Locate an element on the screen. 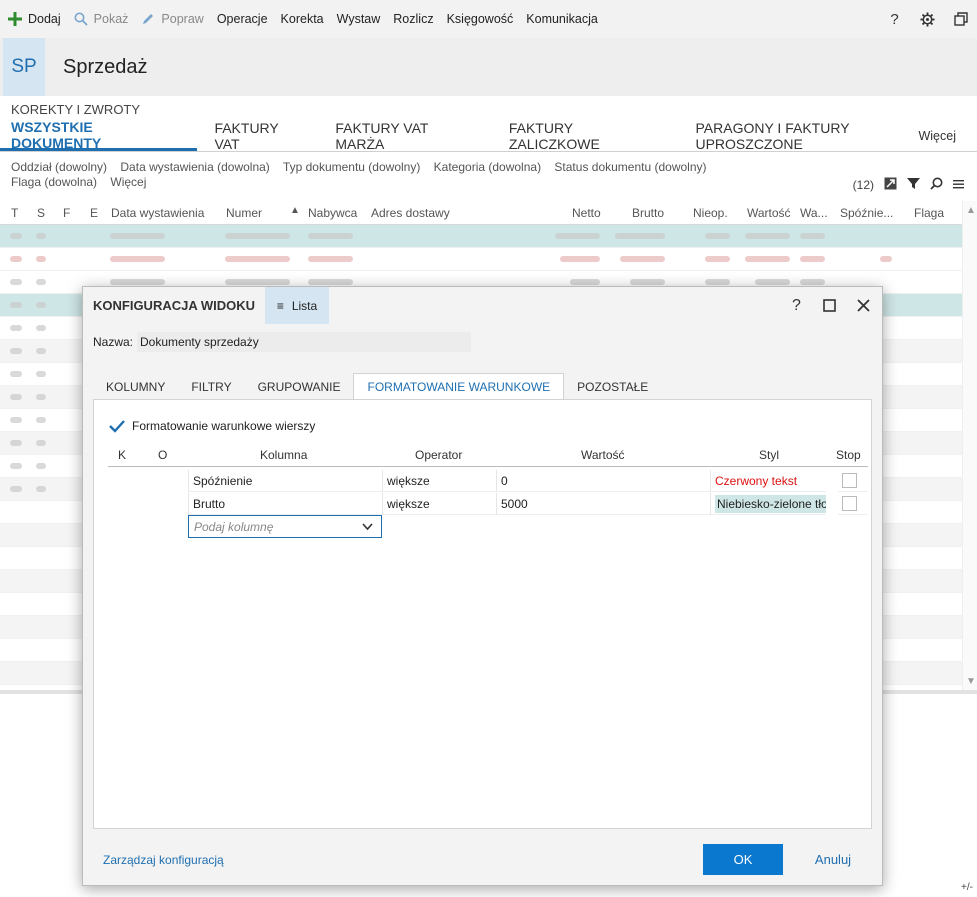  maximize-icon is located at coordinates (829, 305).